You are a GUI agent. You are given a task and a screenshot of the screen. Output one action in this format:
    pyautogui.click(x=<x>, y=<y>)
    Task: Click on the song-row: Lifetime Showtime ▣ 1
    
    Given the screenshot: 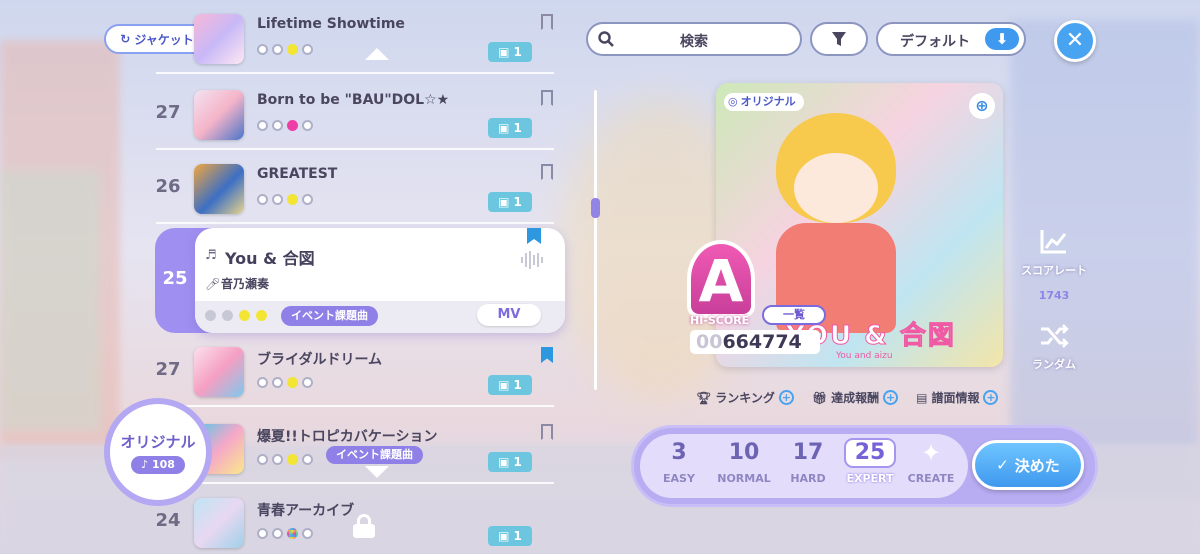 What is the action you would take?
    pyautogui.click(x=355, y=41)
    